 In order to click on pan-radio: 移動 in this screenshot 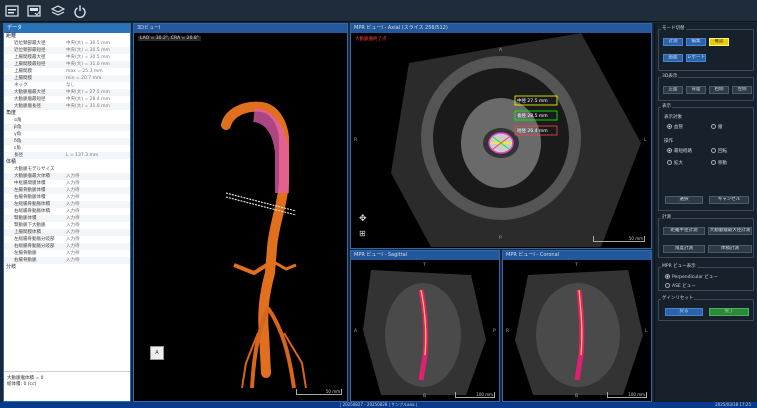, I will do `click(719, 163)`.